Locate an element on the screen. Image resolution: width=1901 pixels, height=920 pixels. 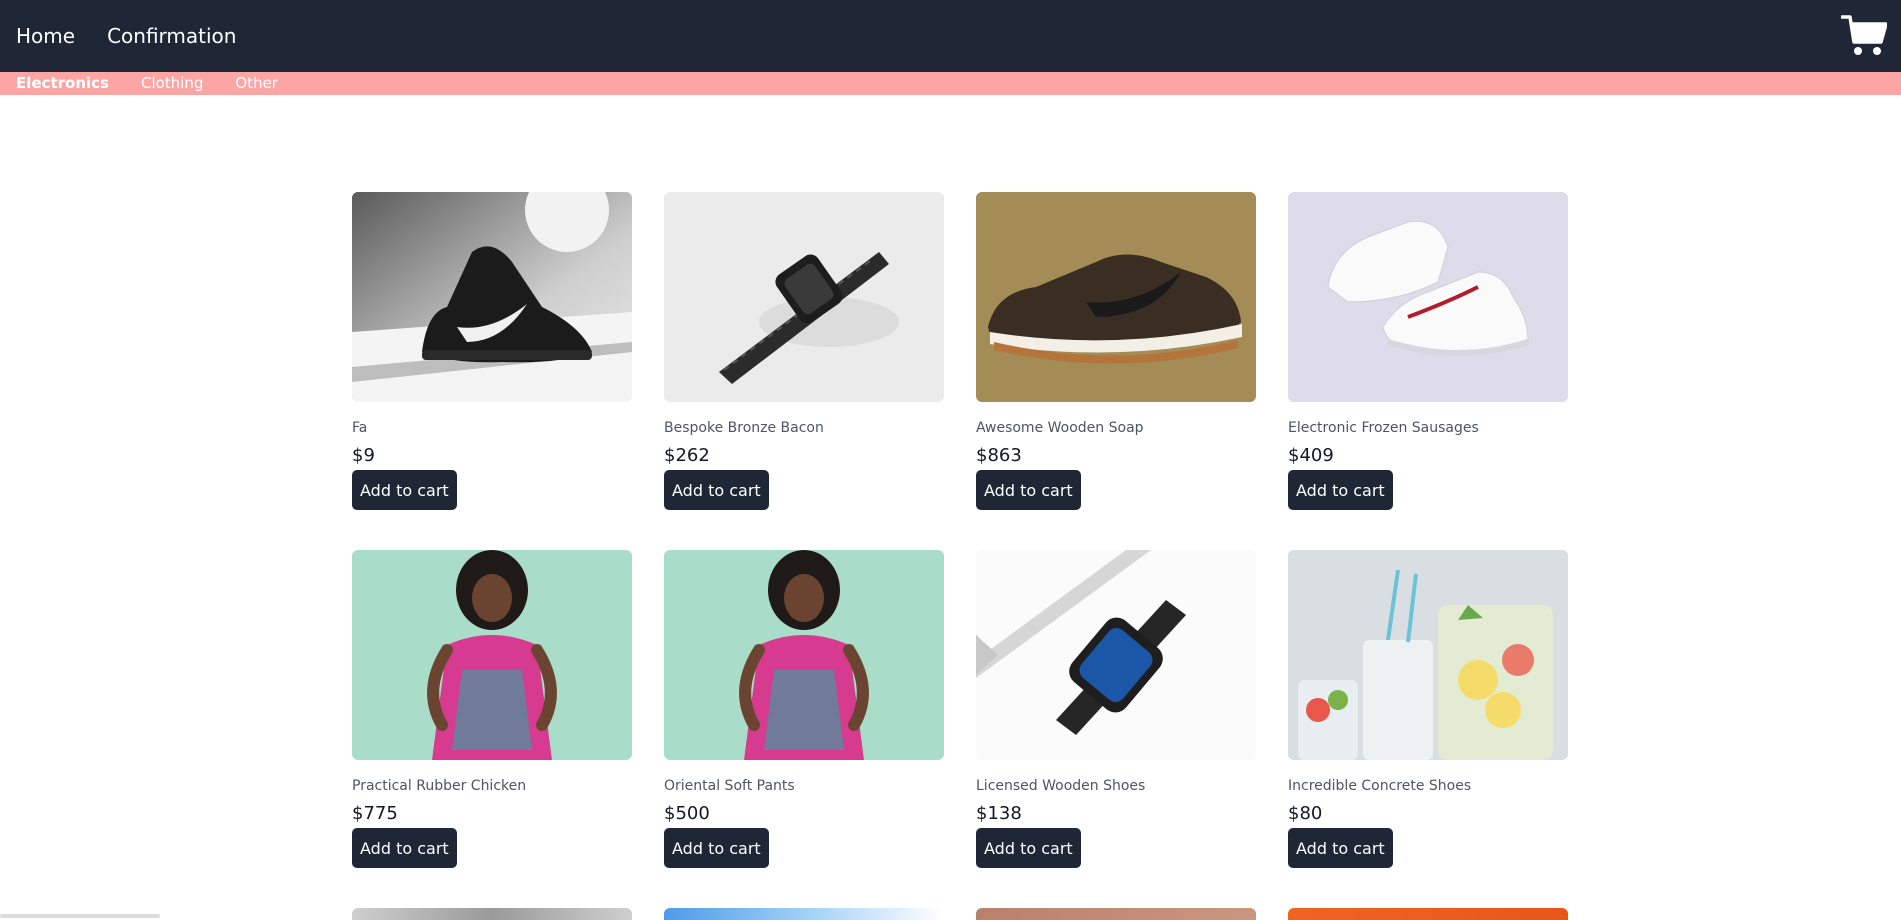
product-name: Awesome Wooden Soap is located at coordinates (1060, 428).